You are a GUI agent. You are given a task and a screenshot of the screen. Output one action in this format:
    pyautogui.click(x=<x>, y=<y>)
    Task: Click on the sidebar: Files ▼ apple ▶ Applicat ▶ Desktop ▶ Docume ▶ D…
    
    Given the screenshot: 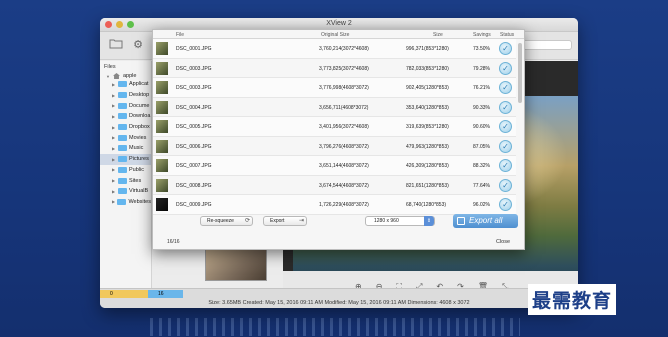 What is the action you would take?
    pyautogui.click(x=126, y=174)
    